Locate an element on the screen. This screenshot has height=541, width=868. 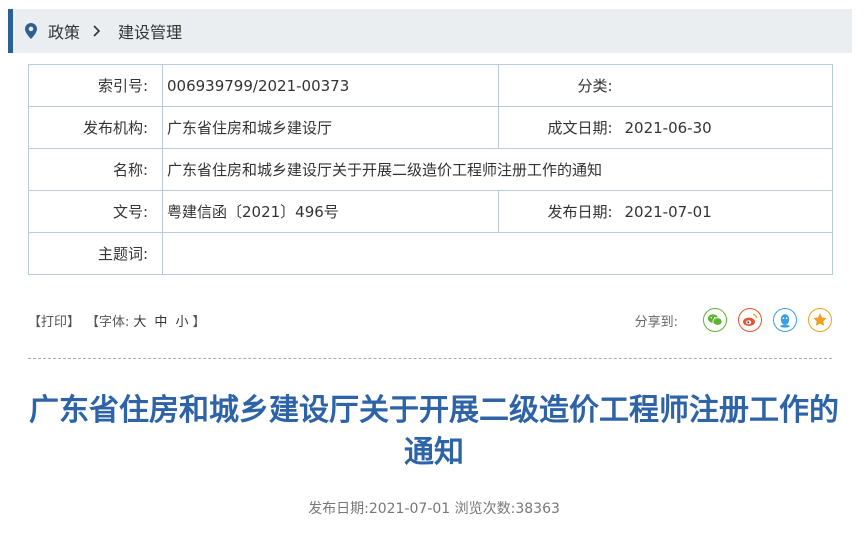
meta-row: 索引号: 006939799/2021-00373 分类: is located at coordinates (430, 85).